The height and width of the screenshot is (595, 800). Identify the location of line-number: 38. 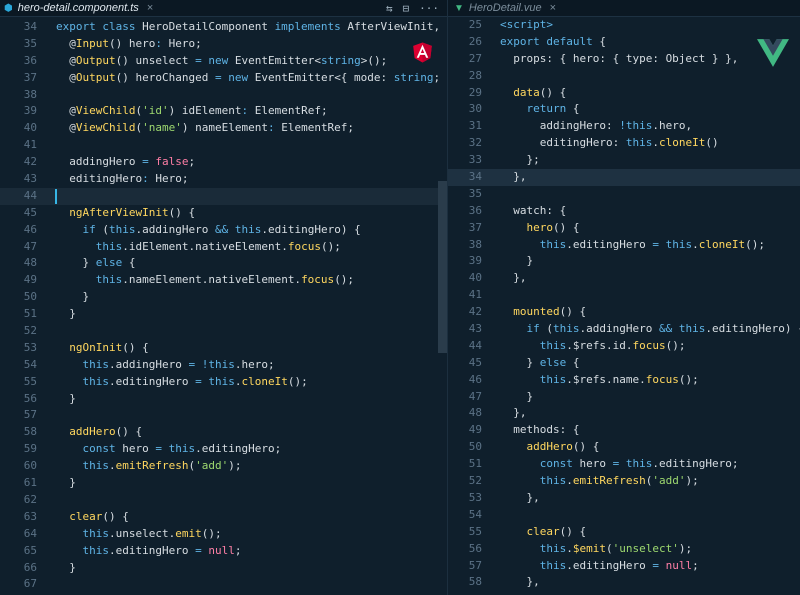
(465, 245).